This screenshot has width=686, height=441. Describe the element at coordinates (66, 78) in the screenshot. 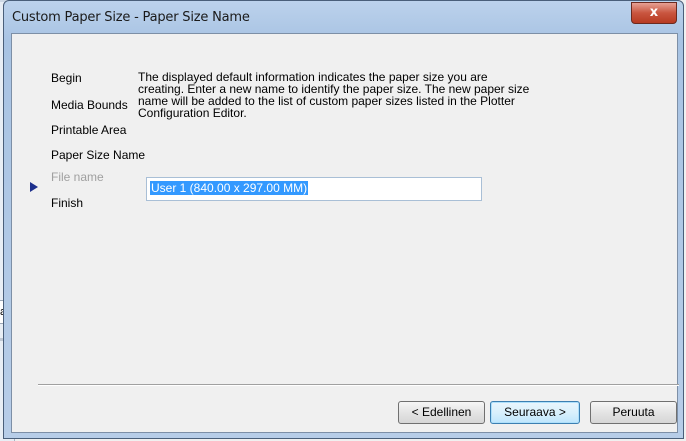

I see `step-begin: Begin` at that location.